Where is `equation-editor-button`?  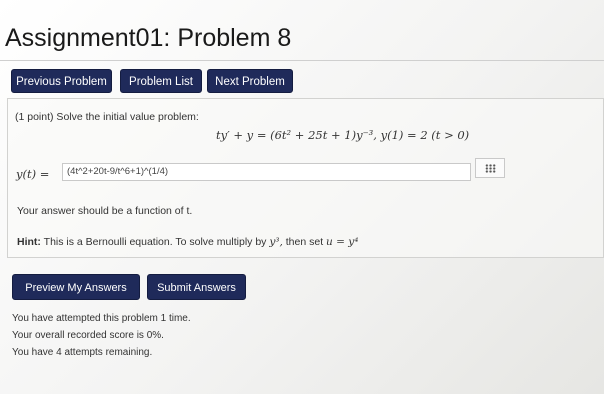 equation-editor-button is located at coordinates (490, 168).